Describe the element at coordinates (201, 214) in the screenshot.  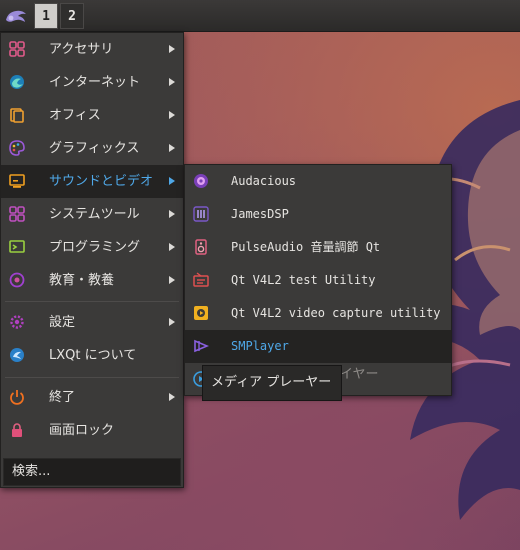
I see `jamesdsp-icon` at that location.